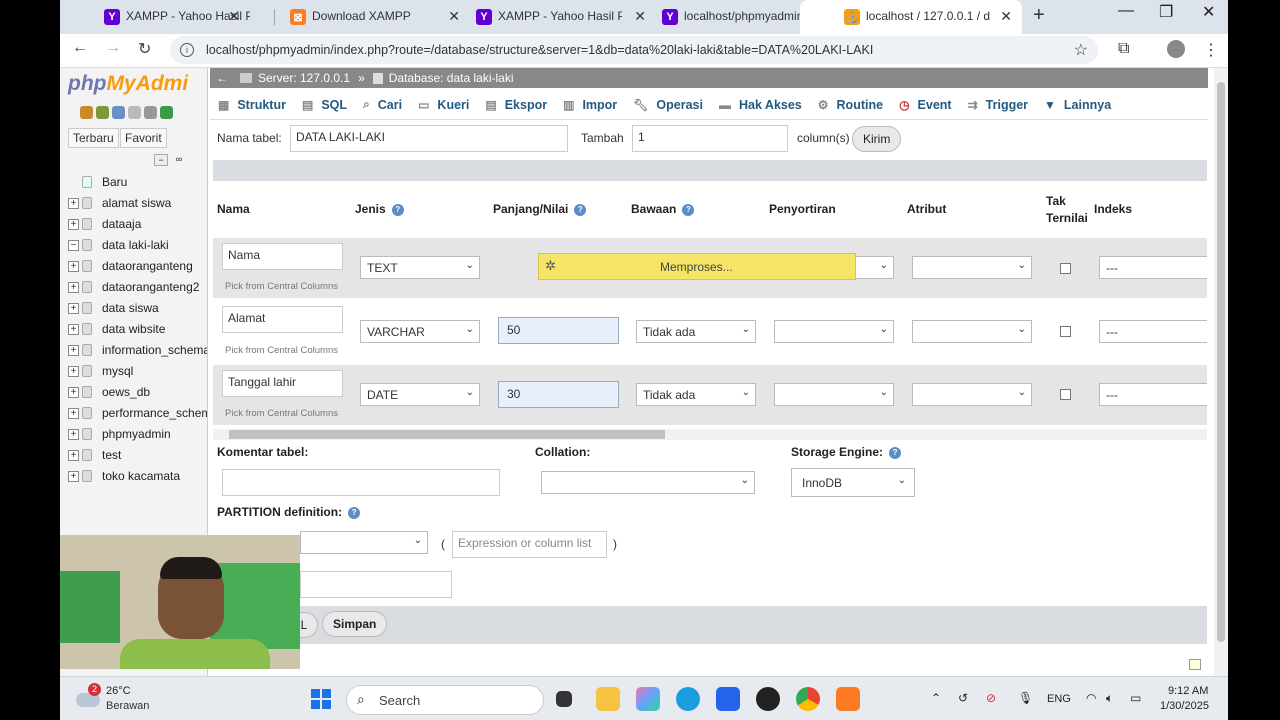 This screenshot has height=720, width=1280. What do you see at coordinates (1081, 50) in the screenshot?
I see `bookmark-star-icon: ☆` at bounding box center [1081, 50].